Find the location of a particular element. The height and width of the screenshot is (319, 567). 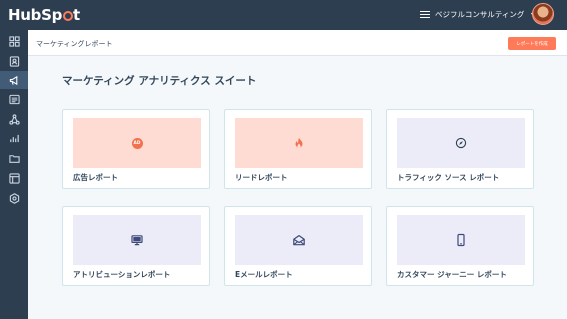

hubspot-logo: HubSp t is located at coordinates (44, 15).